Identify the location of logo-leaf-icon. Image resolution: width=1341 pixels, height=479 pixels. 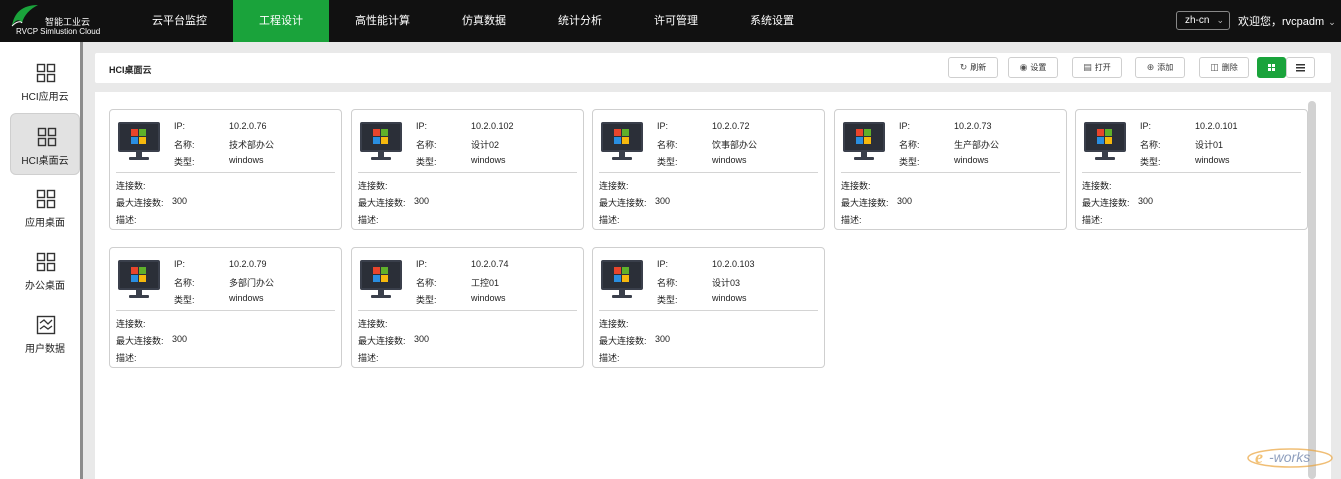
(24, 16).